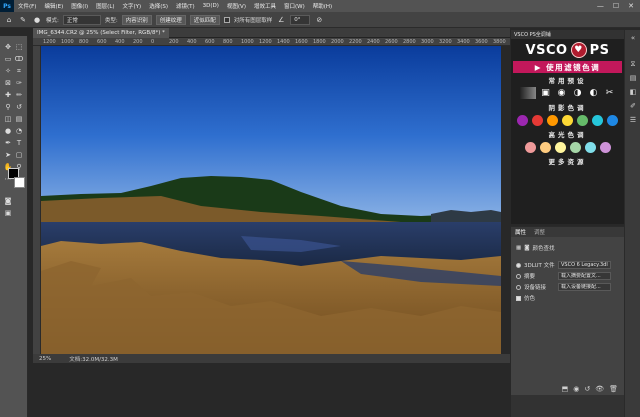 The image size is (640, 417). I want to click on menu-type: 文字(Y), so click(132, 6).